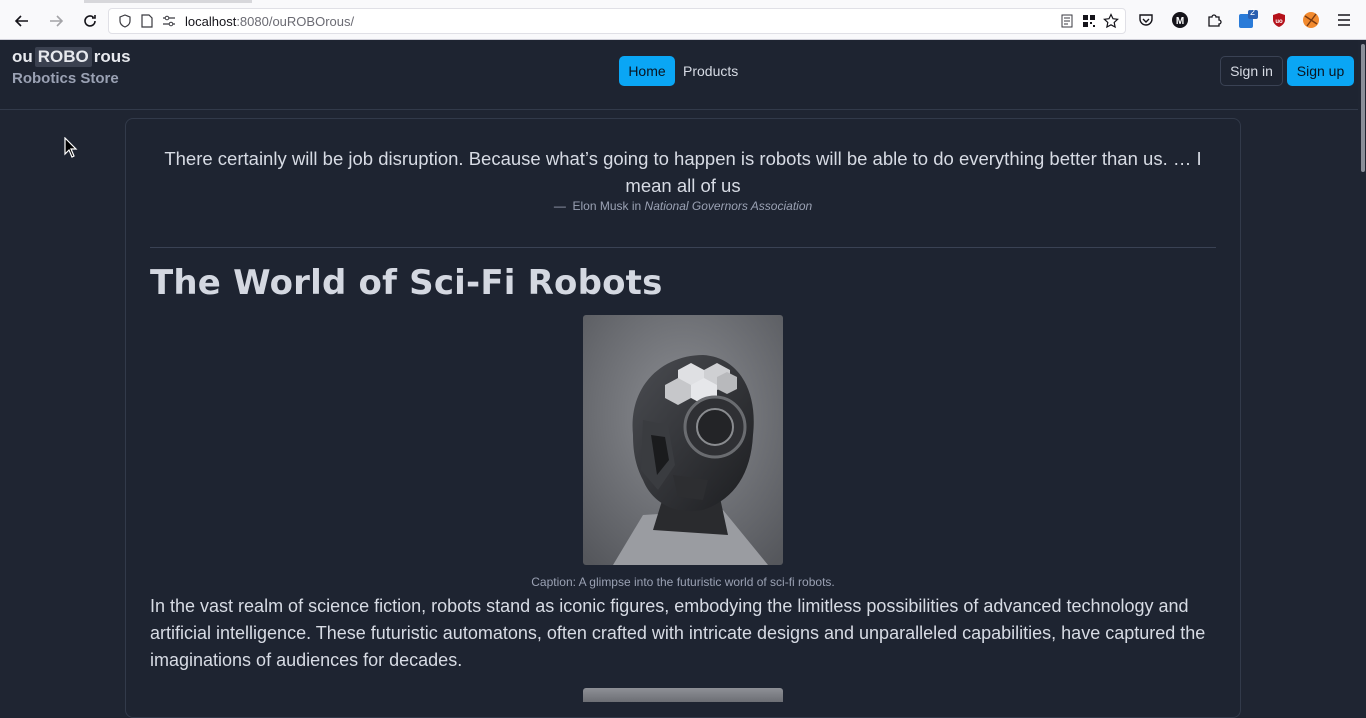 The width and height of the screenshot is (1366, 718). I want to click on shield-icon, so click(125, 21).